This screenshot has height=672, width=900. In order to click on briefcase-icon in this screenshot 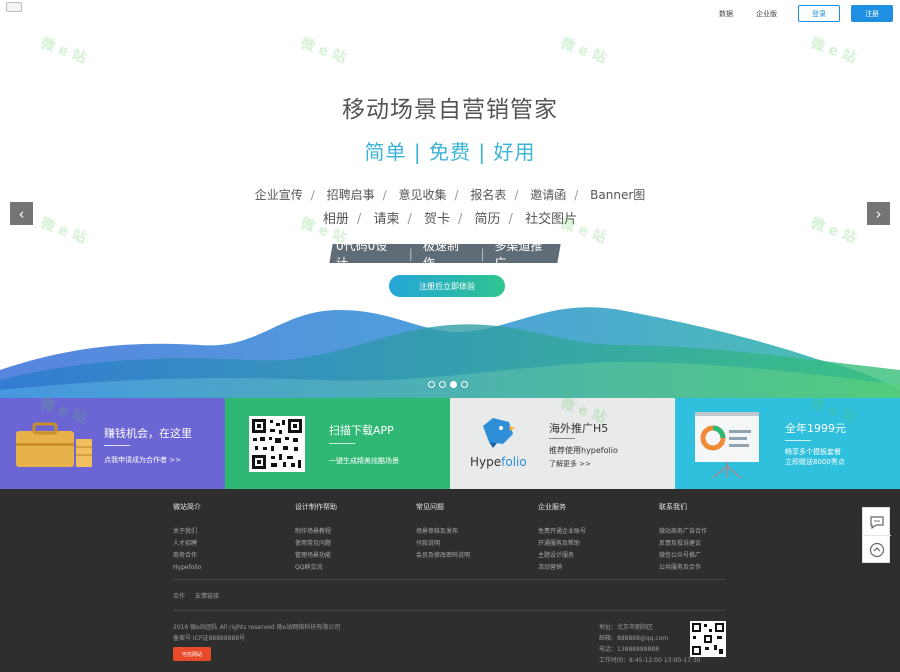, I will do `click(54, 444)`.